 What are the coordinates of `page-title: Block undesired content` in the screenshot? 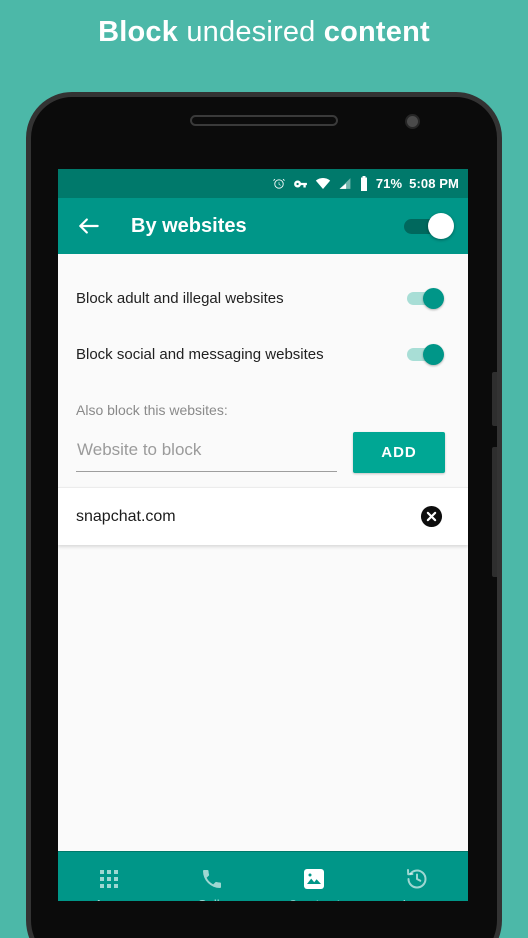 It's located at (264, 32).